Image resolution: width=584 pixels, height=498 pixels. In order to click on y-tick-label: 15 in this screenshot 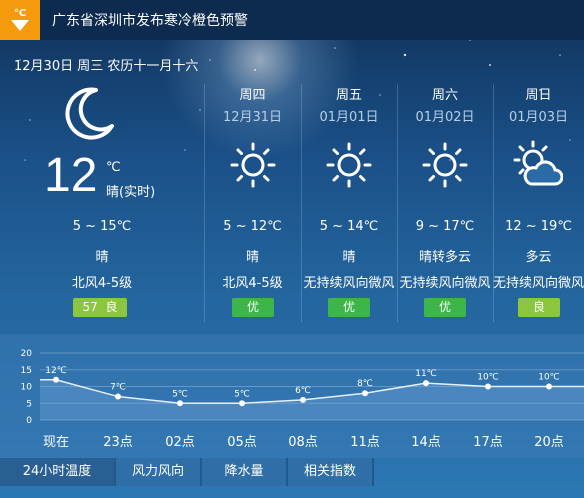, I will do `click(26, 371)`.